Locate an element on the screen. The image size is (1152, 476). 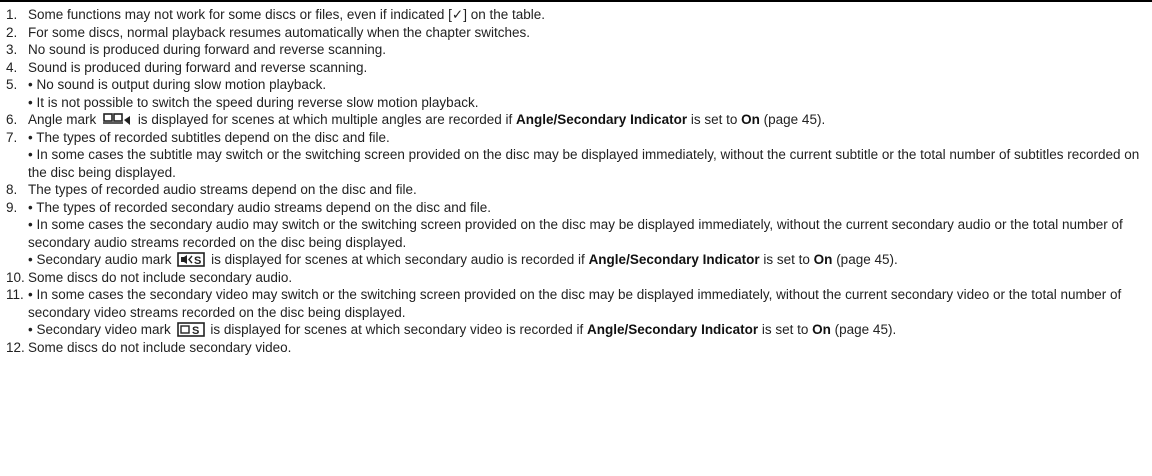
note-number: 2. is located at coordinates (12, 32).